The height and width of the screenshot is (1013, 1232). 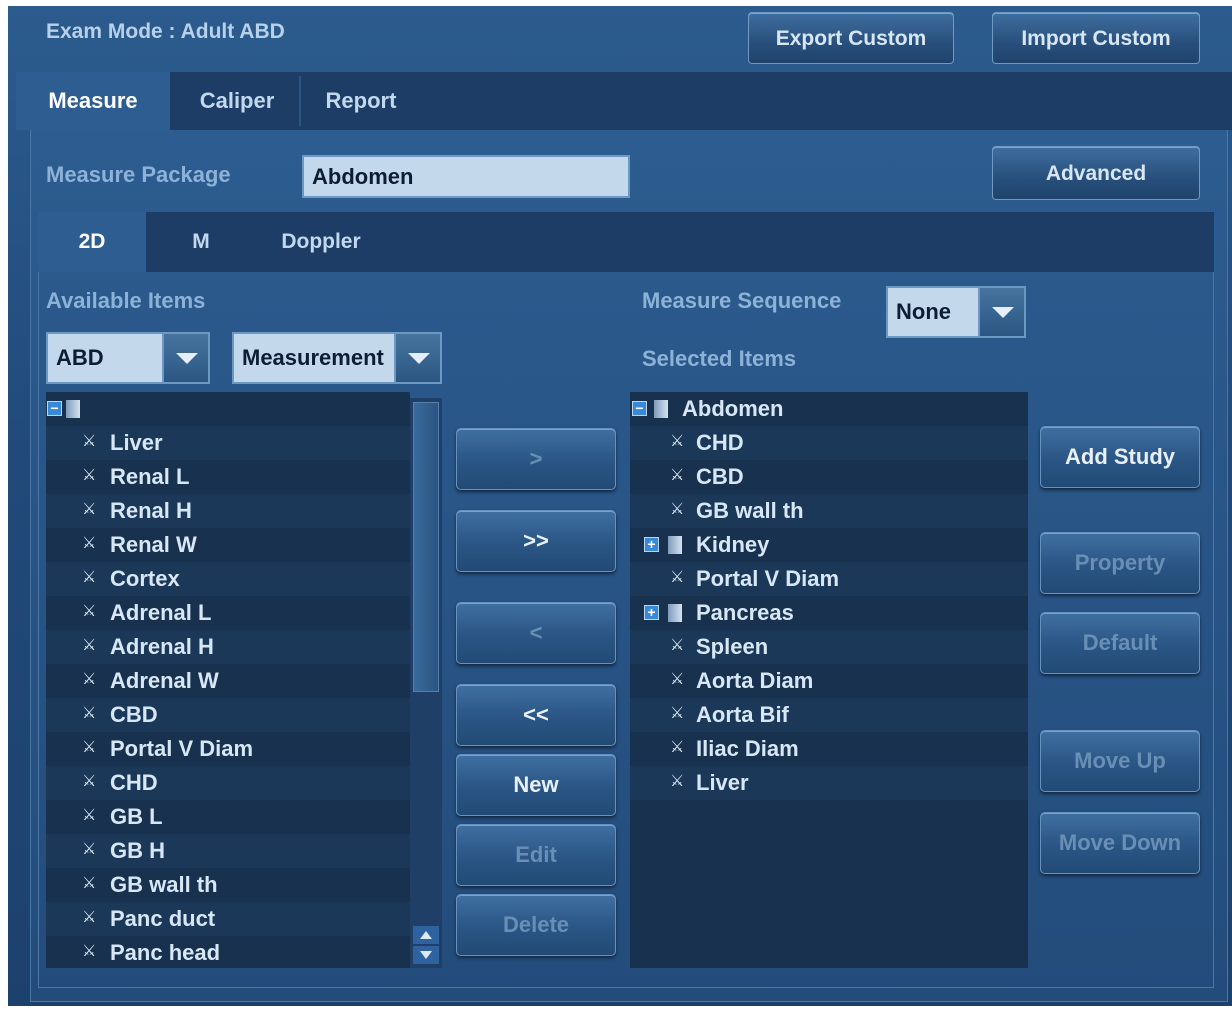 What do you see at coordinates (923, 311) in the screenshot?
I see `measure-sequence-value: None` at bounding box center [923, 311].